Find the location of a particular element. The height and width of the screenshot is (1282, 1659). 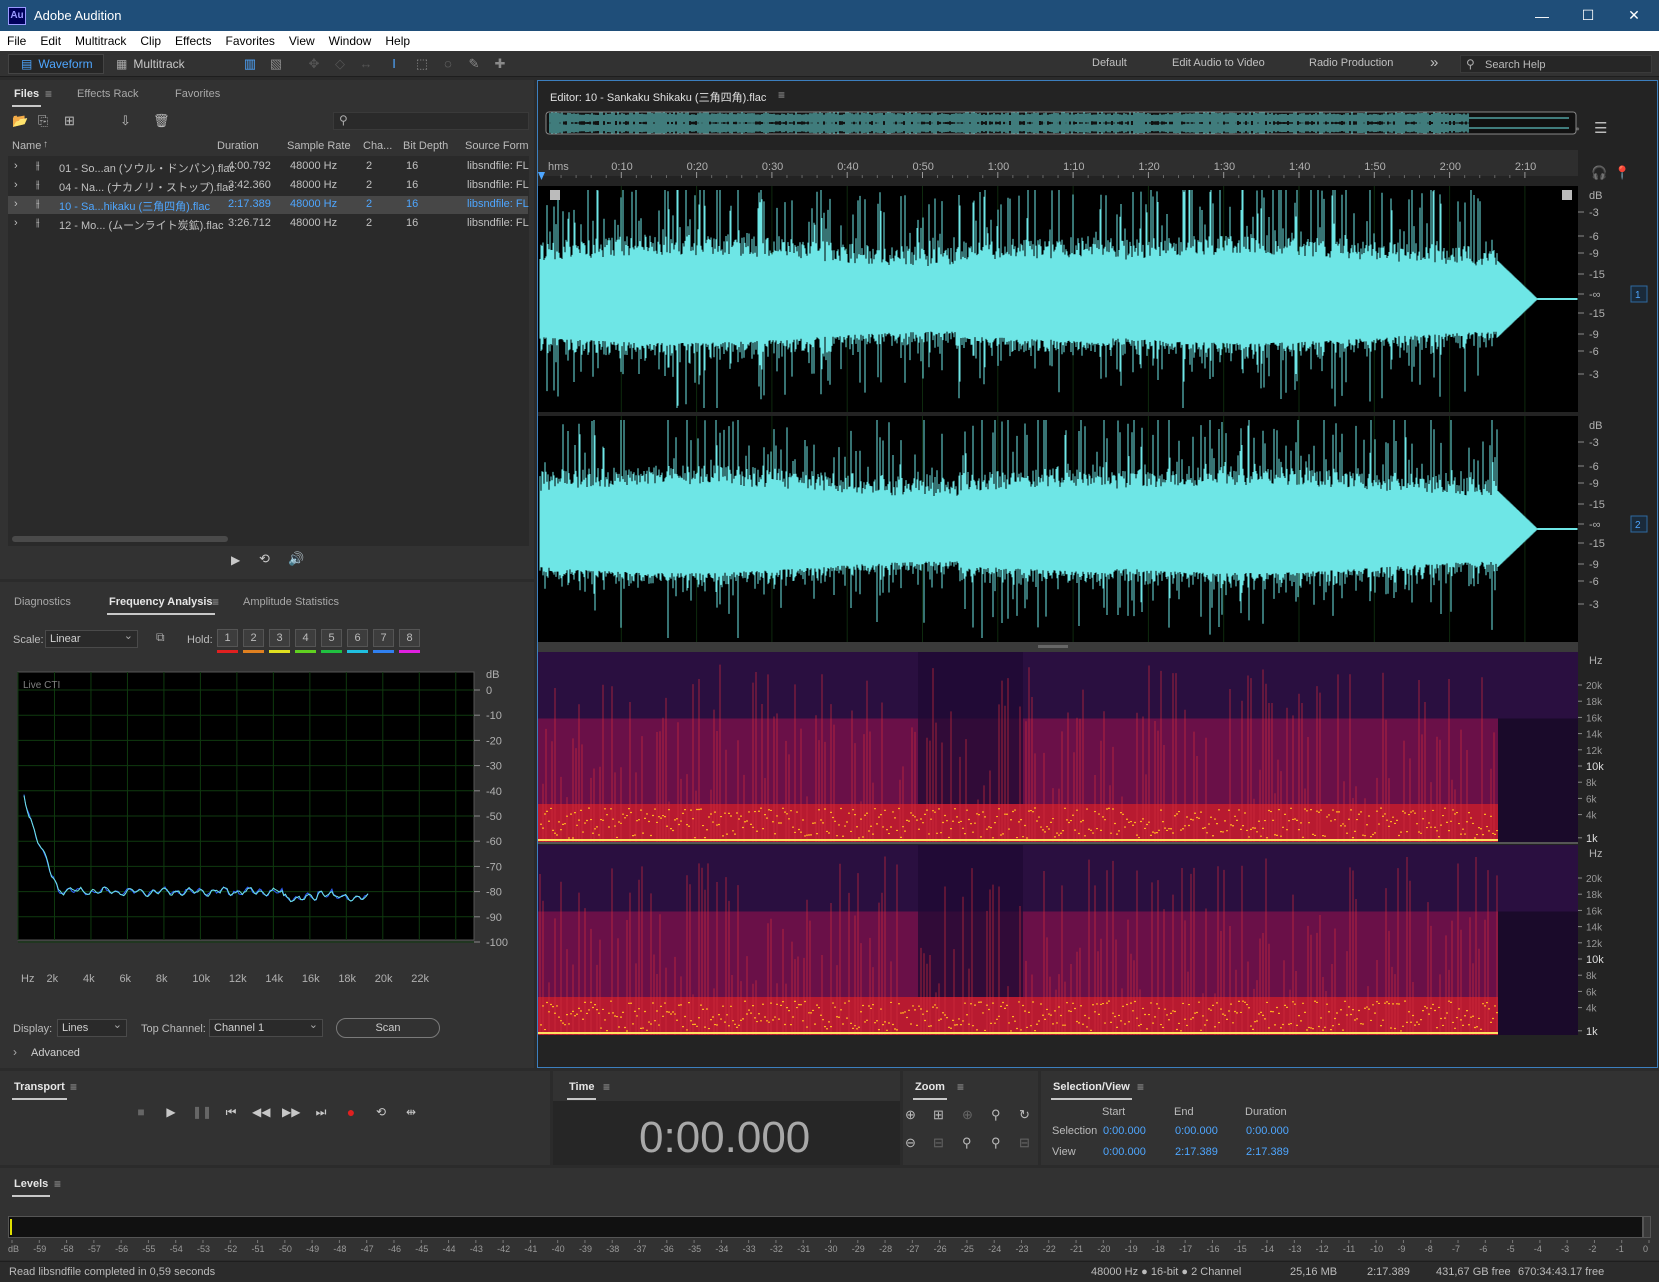

menu-view: View is located at coordinates (302, 41).